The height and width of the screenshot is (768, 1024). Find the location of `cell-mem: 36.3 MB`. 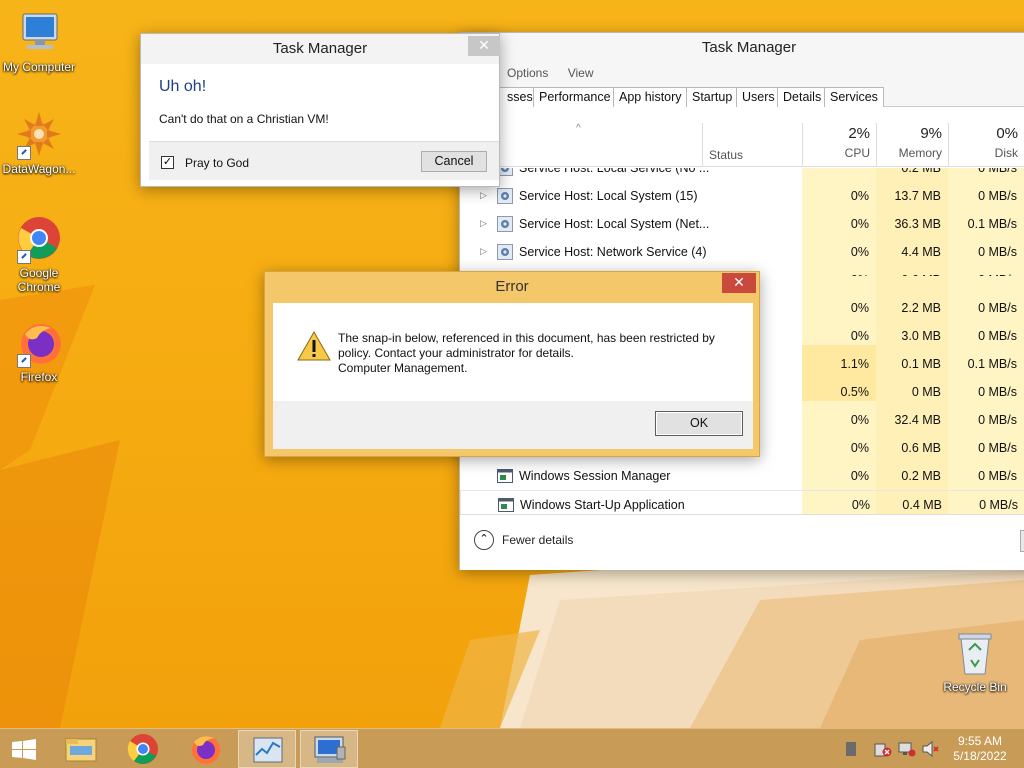

cell-mem: 36.3 MB is located at coordinates (917, 224).